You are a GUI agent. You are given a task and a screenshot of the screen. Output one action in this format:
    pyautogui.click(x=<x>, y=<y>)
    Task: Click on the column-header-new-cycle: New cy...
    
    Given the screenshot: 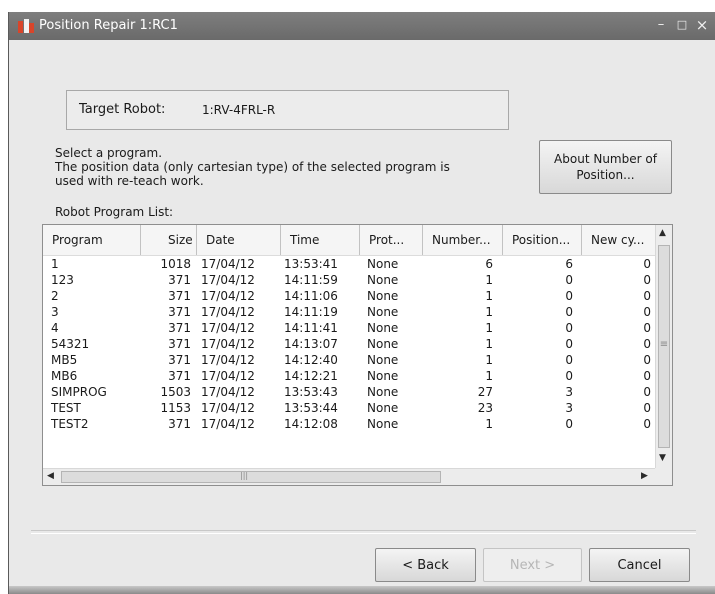 What is the action you would take?
    pyautogui.click(x=618, y=240)
    